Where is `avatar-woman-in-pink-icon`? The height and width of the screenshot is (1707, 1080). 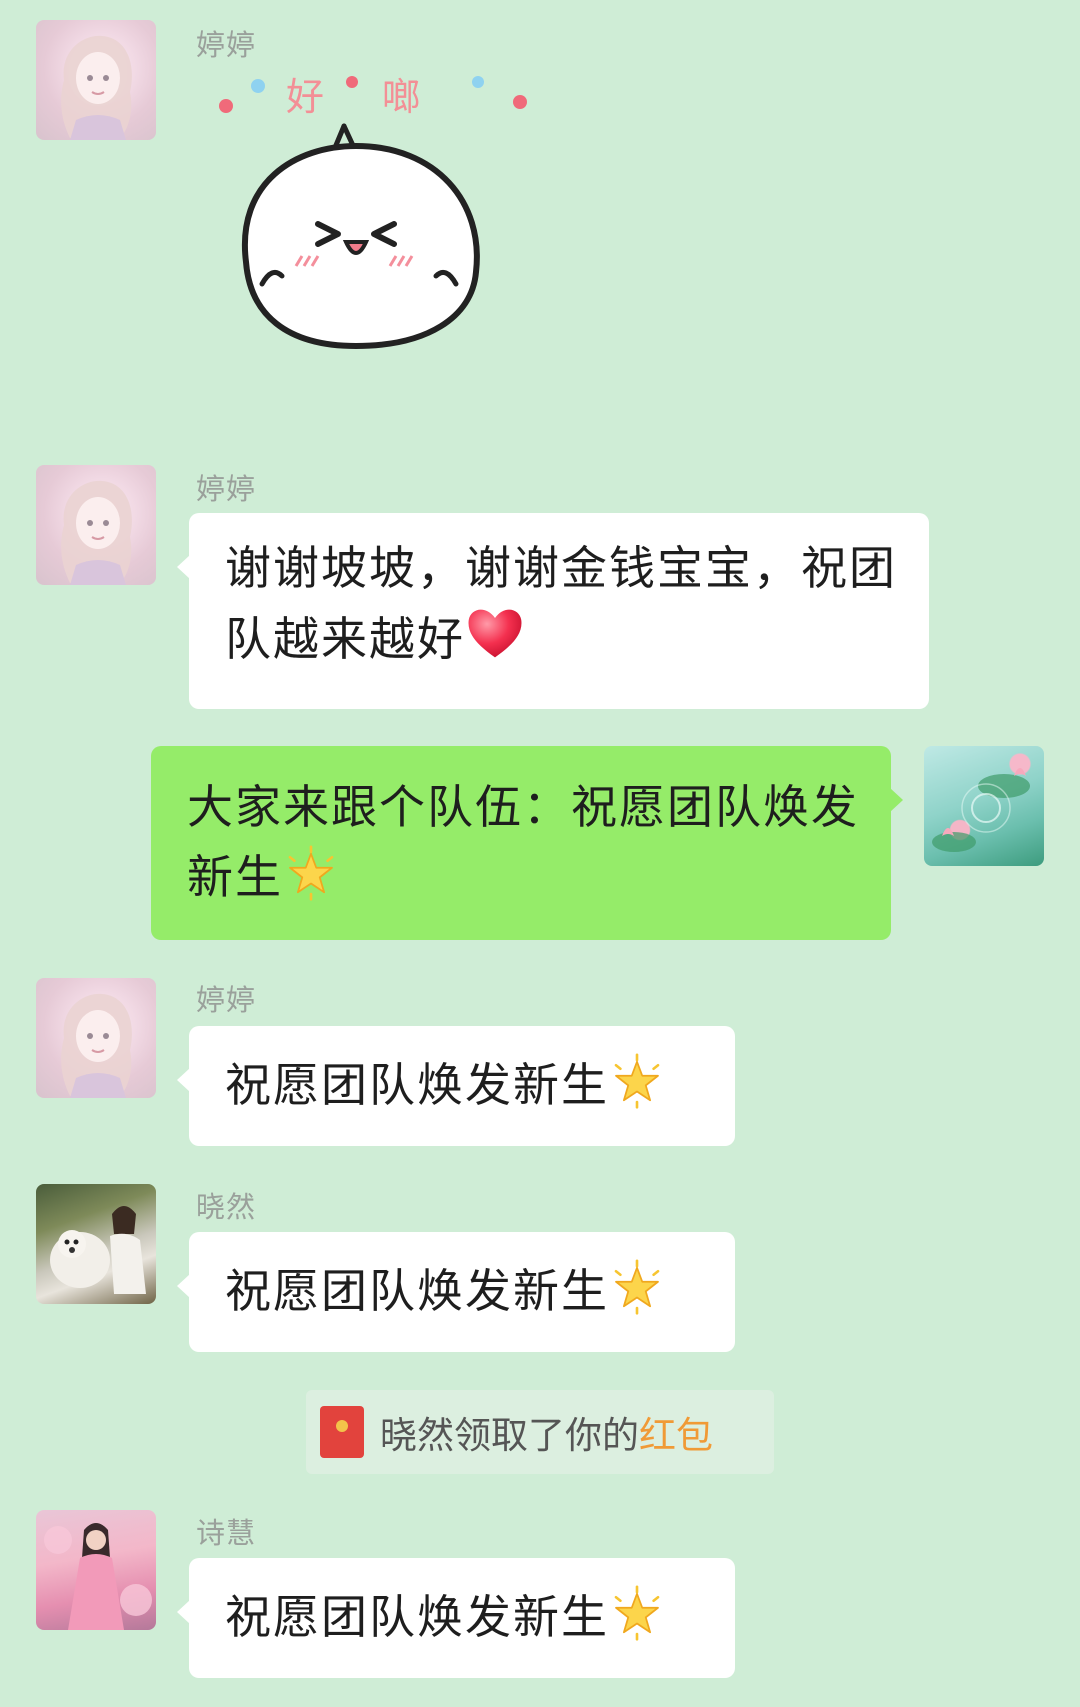 avatar-woman-in-pink-icon is located at coordinates (98, 1576).